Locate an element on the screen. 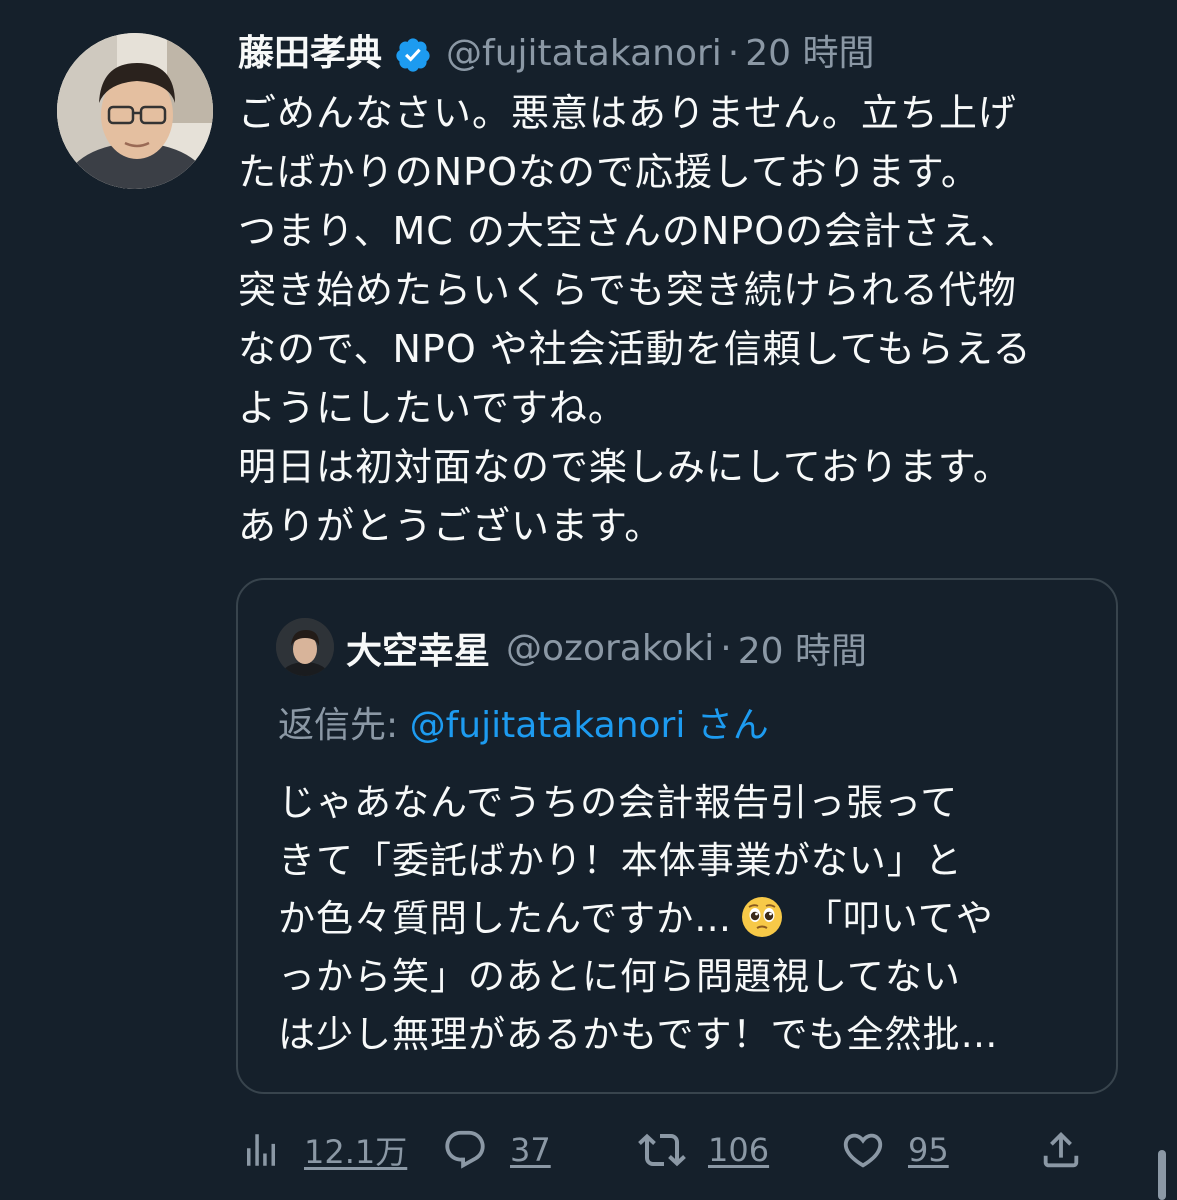  tweet-text-line: 明日は初対面なので楽しみにしております。 is located at coordinates (625, 467).